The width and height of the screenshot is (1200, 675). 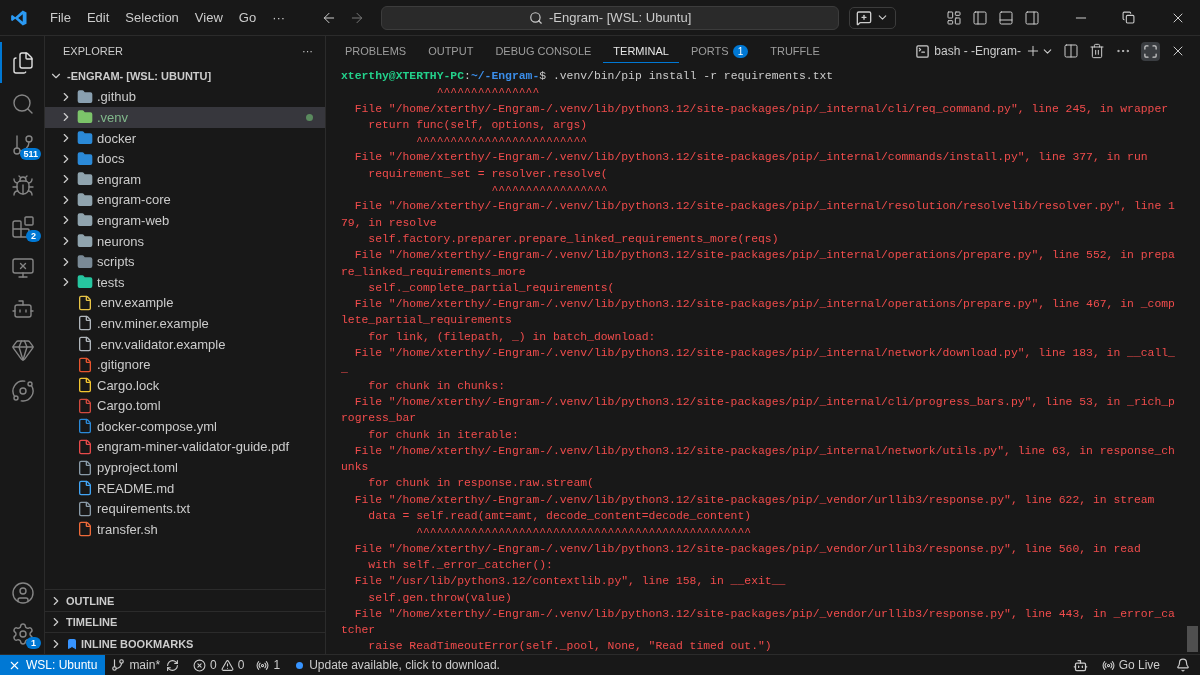 I want to click on terminal-line: for chunk in iterable:, so click(x=443, y=435).